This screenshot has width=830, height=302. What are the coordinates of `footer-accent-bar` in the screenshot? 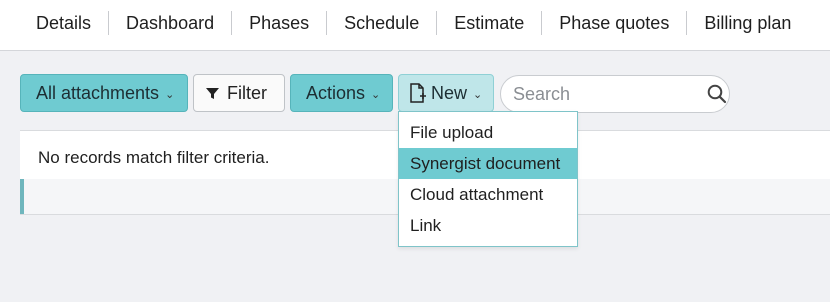 It's located at (22, 196).